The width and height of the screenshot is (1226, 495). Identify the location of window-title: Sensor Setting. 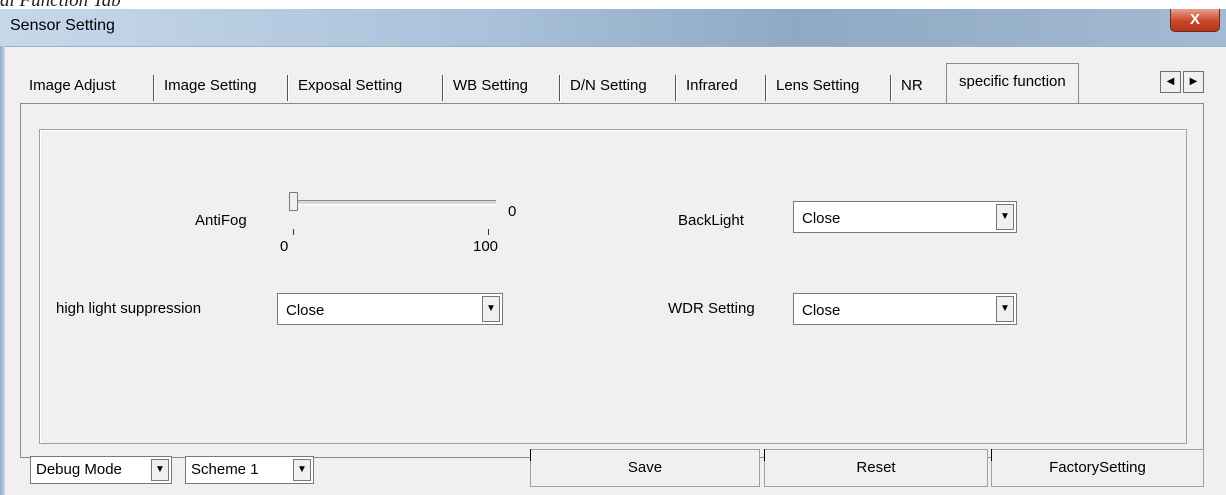
(62, 25).